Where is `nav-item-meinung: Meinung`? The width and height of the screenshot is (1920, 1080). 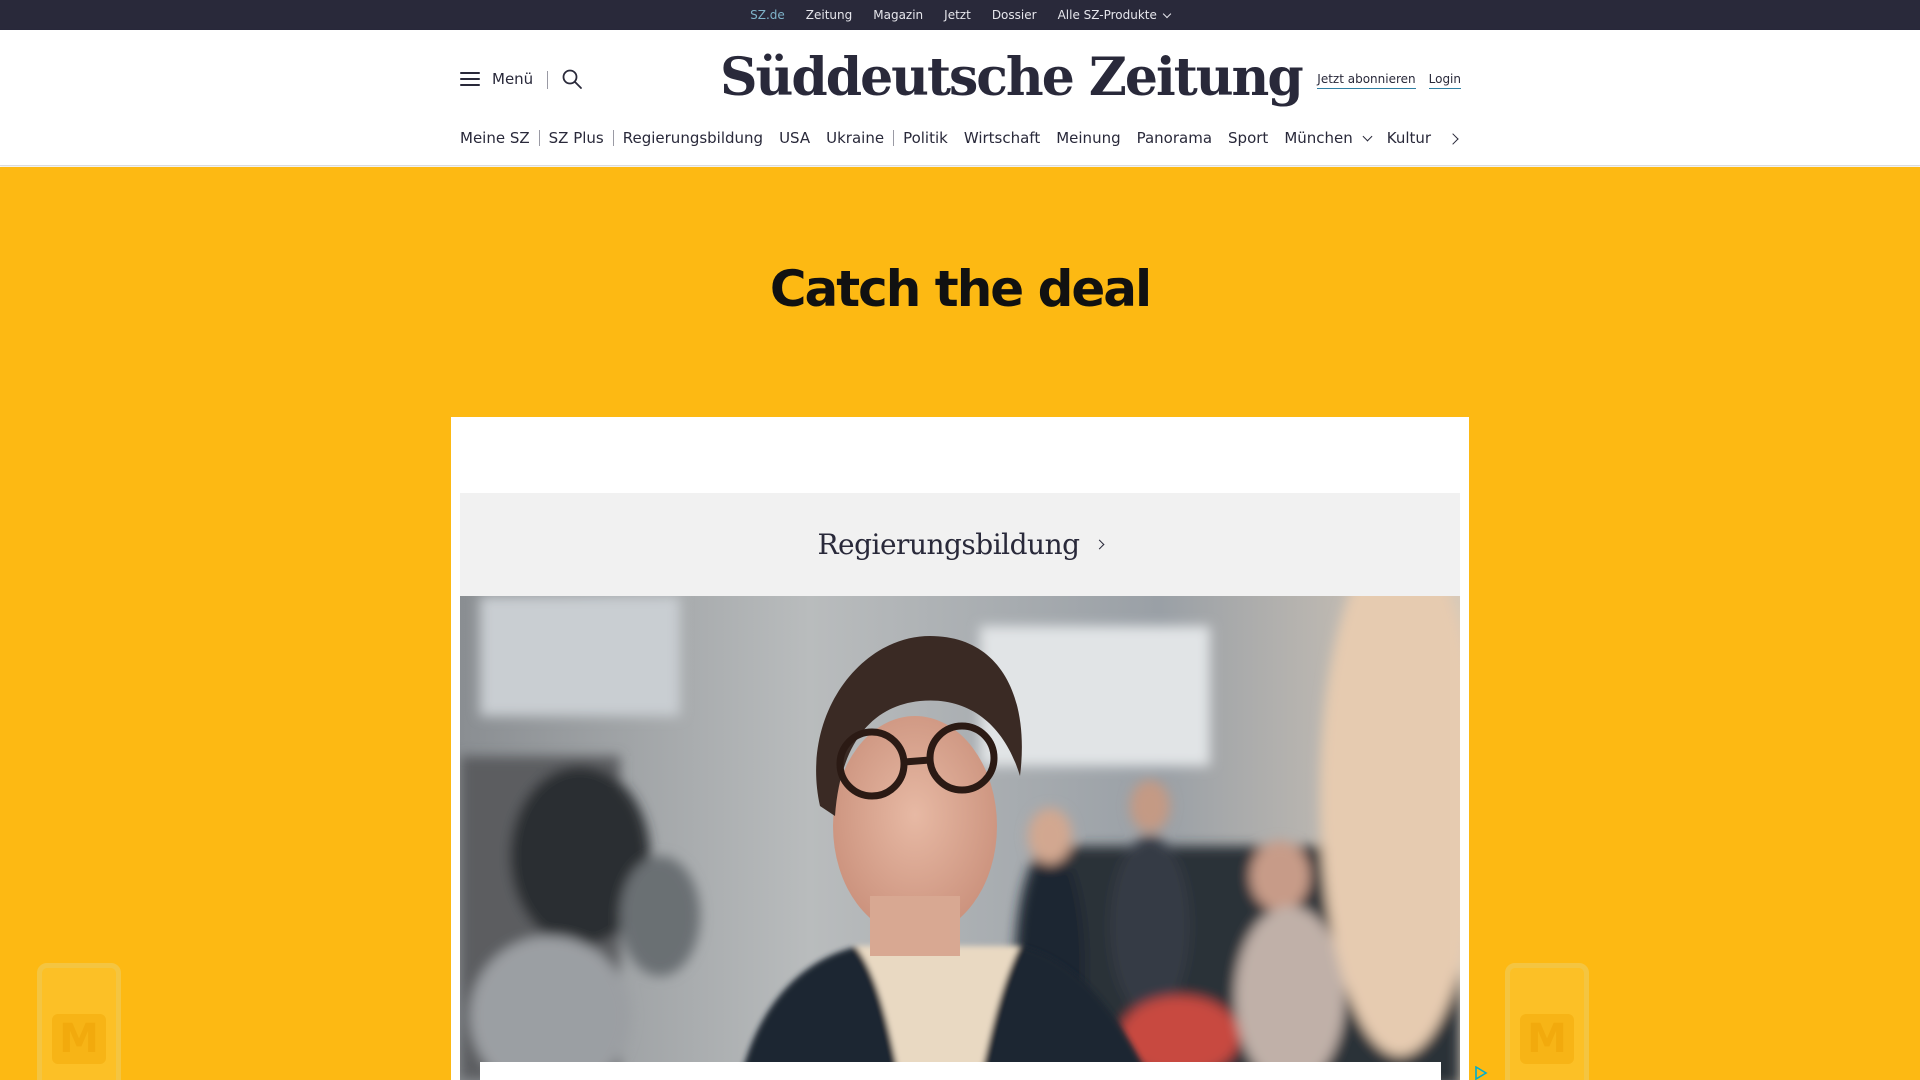 nav-item-meinung: Meinung is located at coordinates (1088, 138).